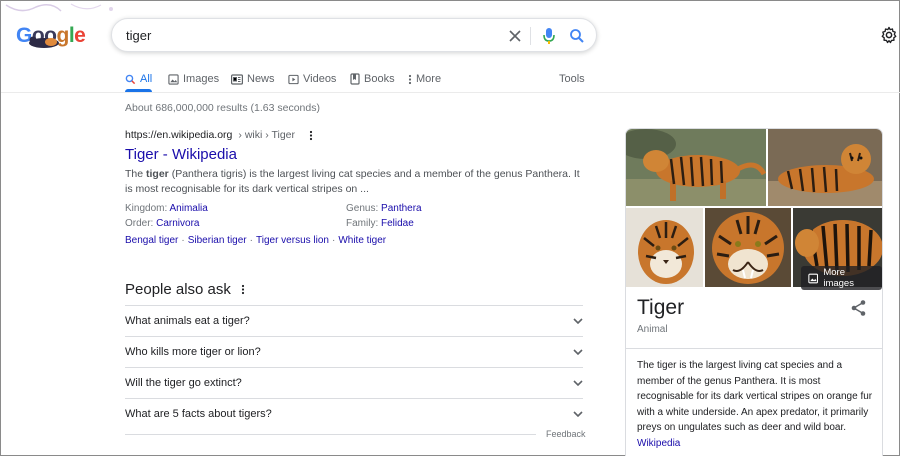 This screenshot has width=900, height=456. I want to click on paa-heading: People also ask, so click(185, 289).